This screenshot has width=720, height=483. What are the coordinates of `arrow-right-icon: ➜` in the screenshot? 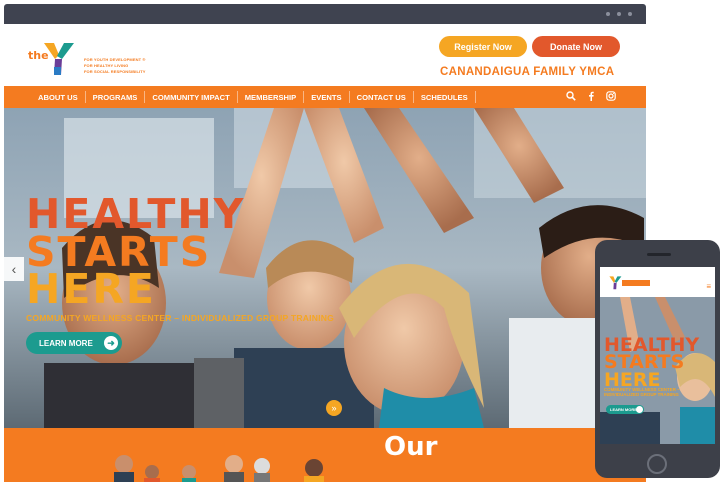 It's located at (111, 343).